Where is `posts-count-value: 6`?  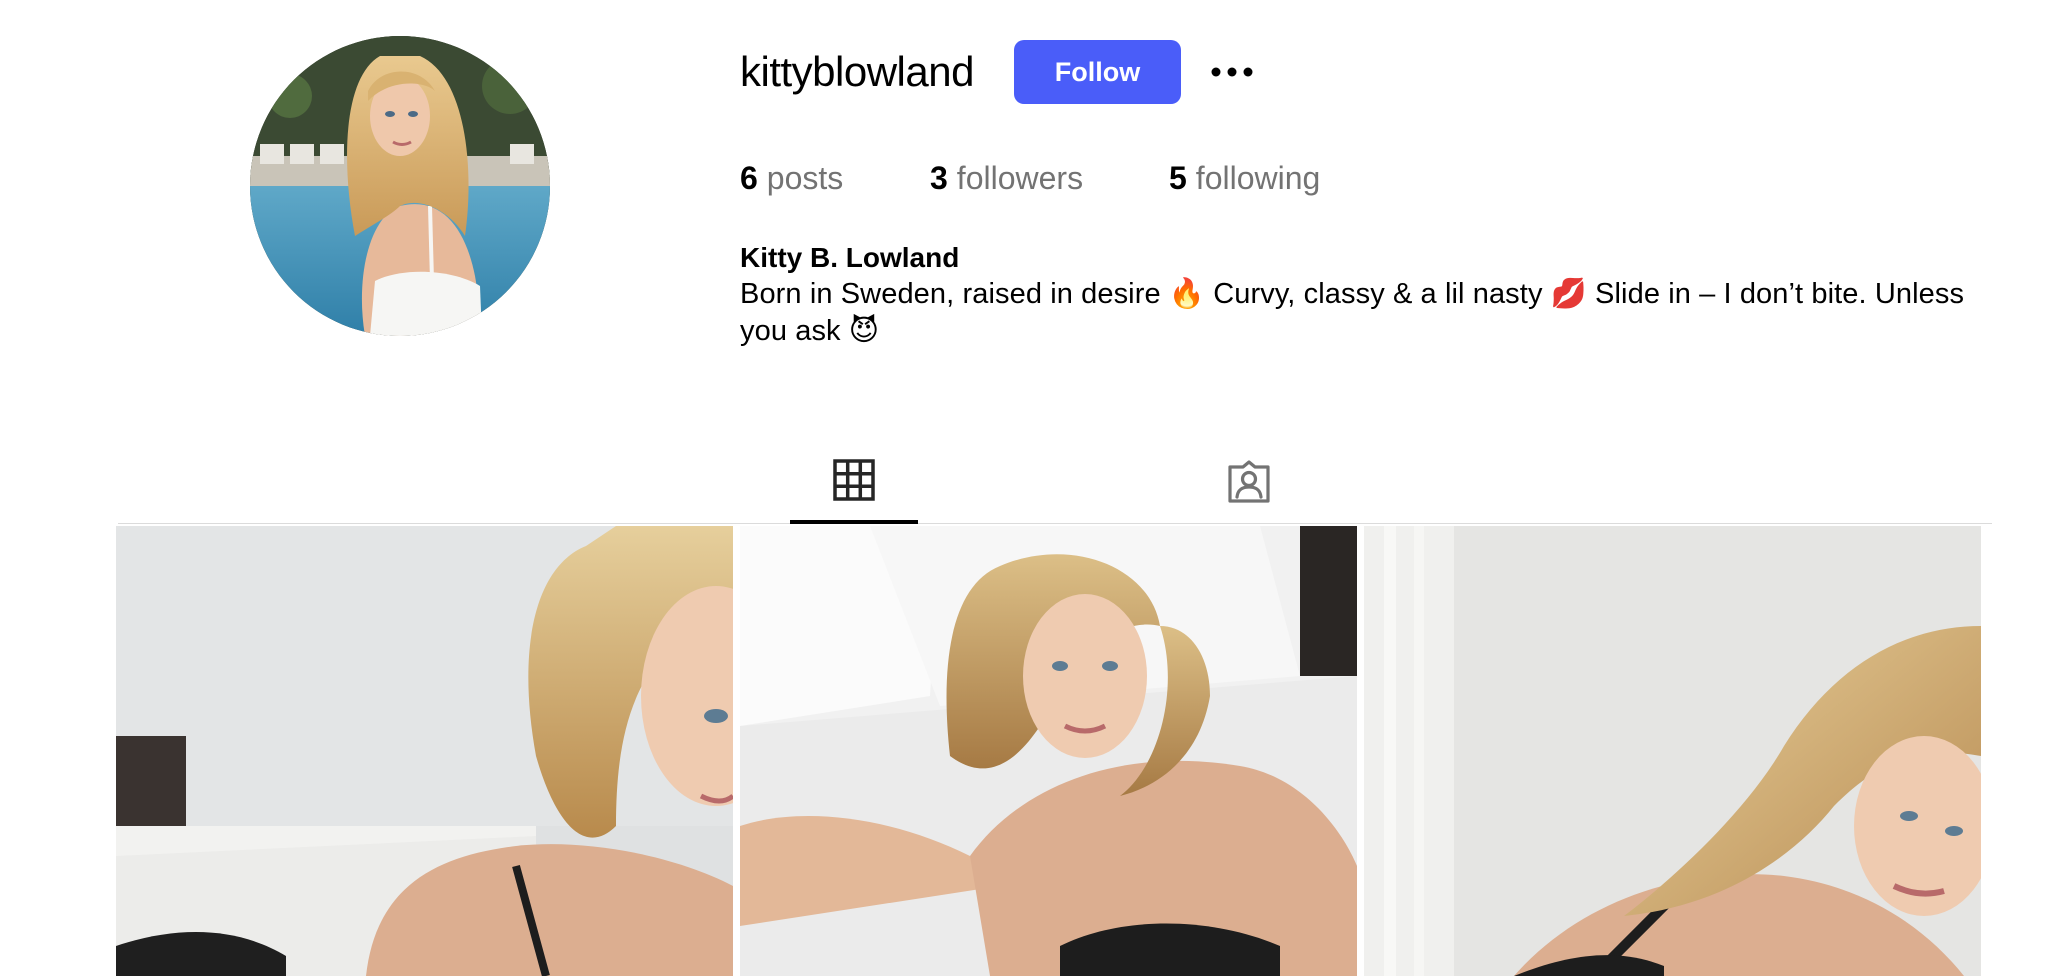 posts-count-value: 6 is located at coordinates (749, 178).